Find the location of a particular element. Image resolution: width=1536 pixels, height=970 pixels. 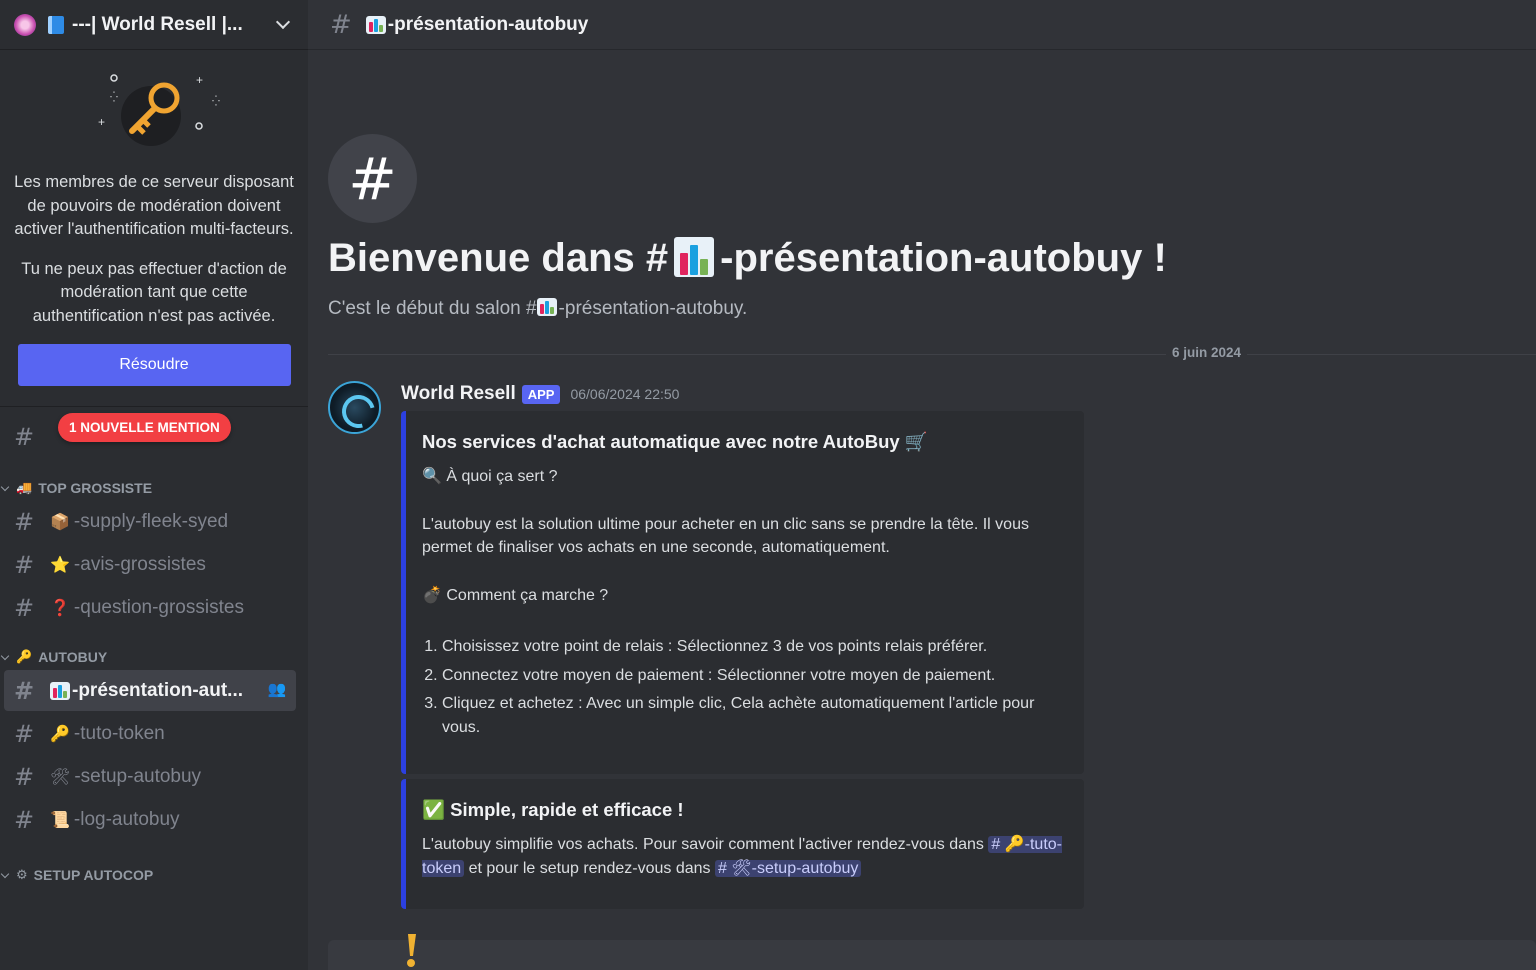

channel-presentation-autobuy: # -présentation-aut... 👥 is located at coordinates (150, 690).